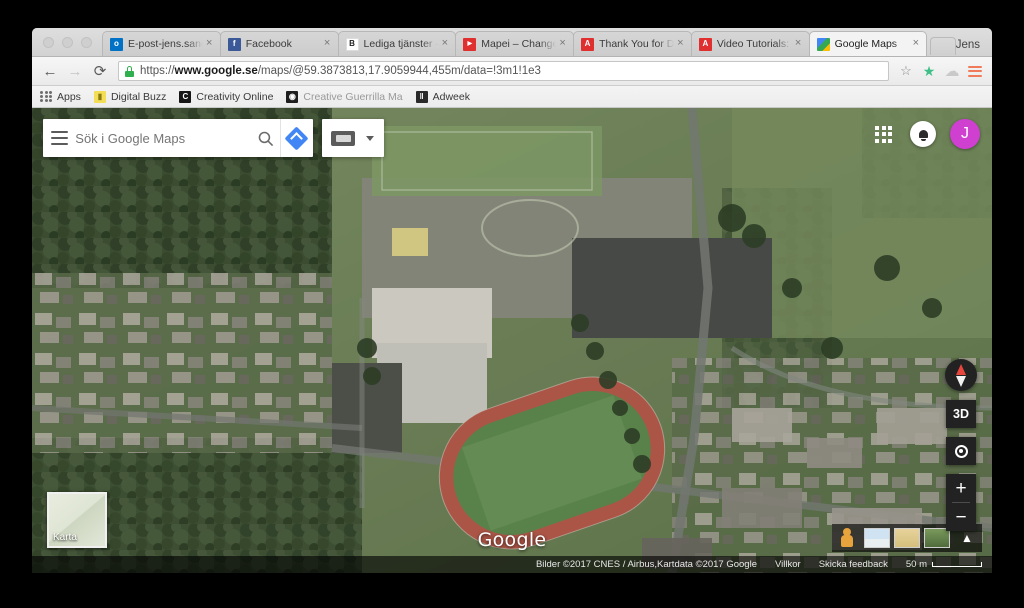 This screenshot has width=1024, height=608. I want to click on lock-icon, so click(129, 71).